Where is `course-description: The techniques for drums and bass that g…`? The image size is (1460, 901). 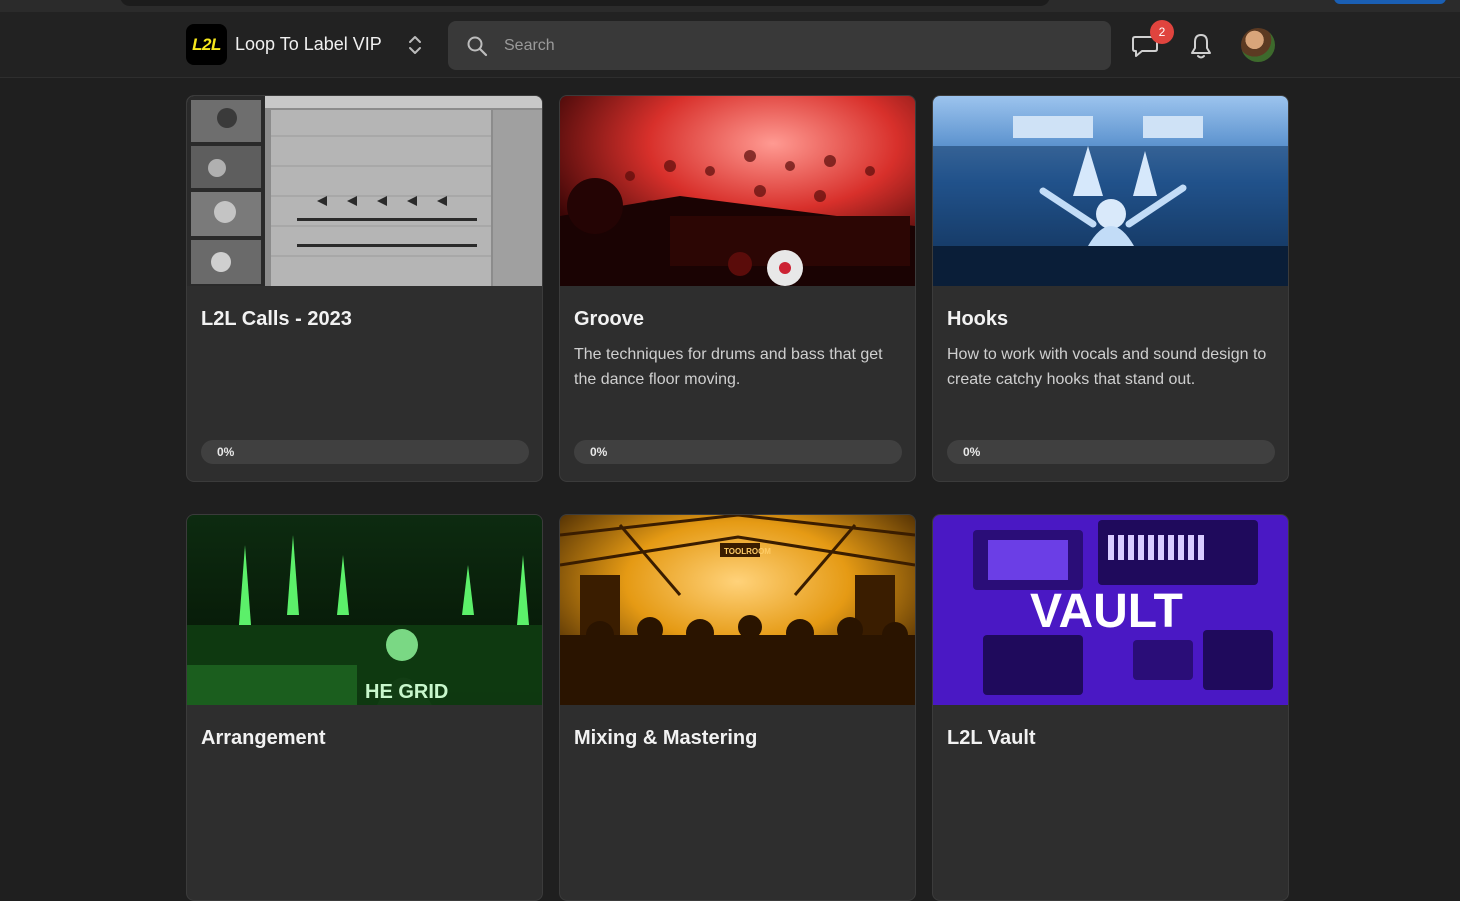 course-description: The techniques for drums and bass that g… is located at coordinates (728, 367).